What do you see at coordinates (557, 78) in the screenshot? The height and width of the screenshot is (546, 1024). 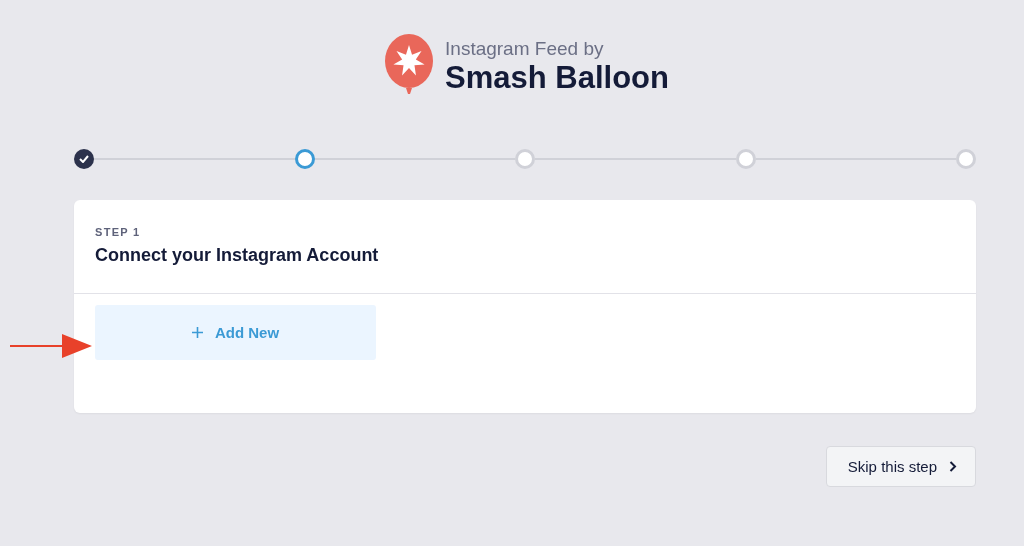 I see `logo-title: Smash Balloon` at bounding box center [557, 78].